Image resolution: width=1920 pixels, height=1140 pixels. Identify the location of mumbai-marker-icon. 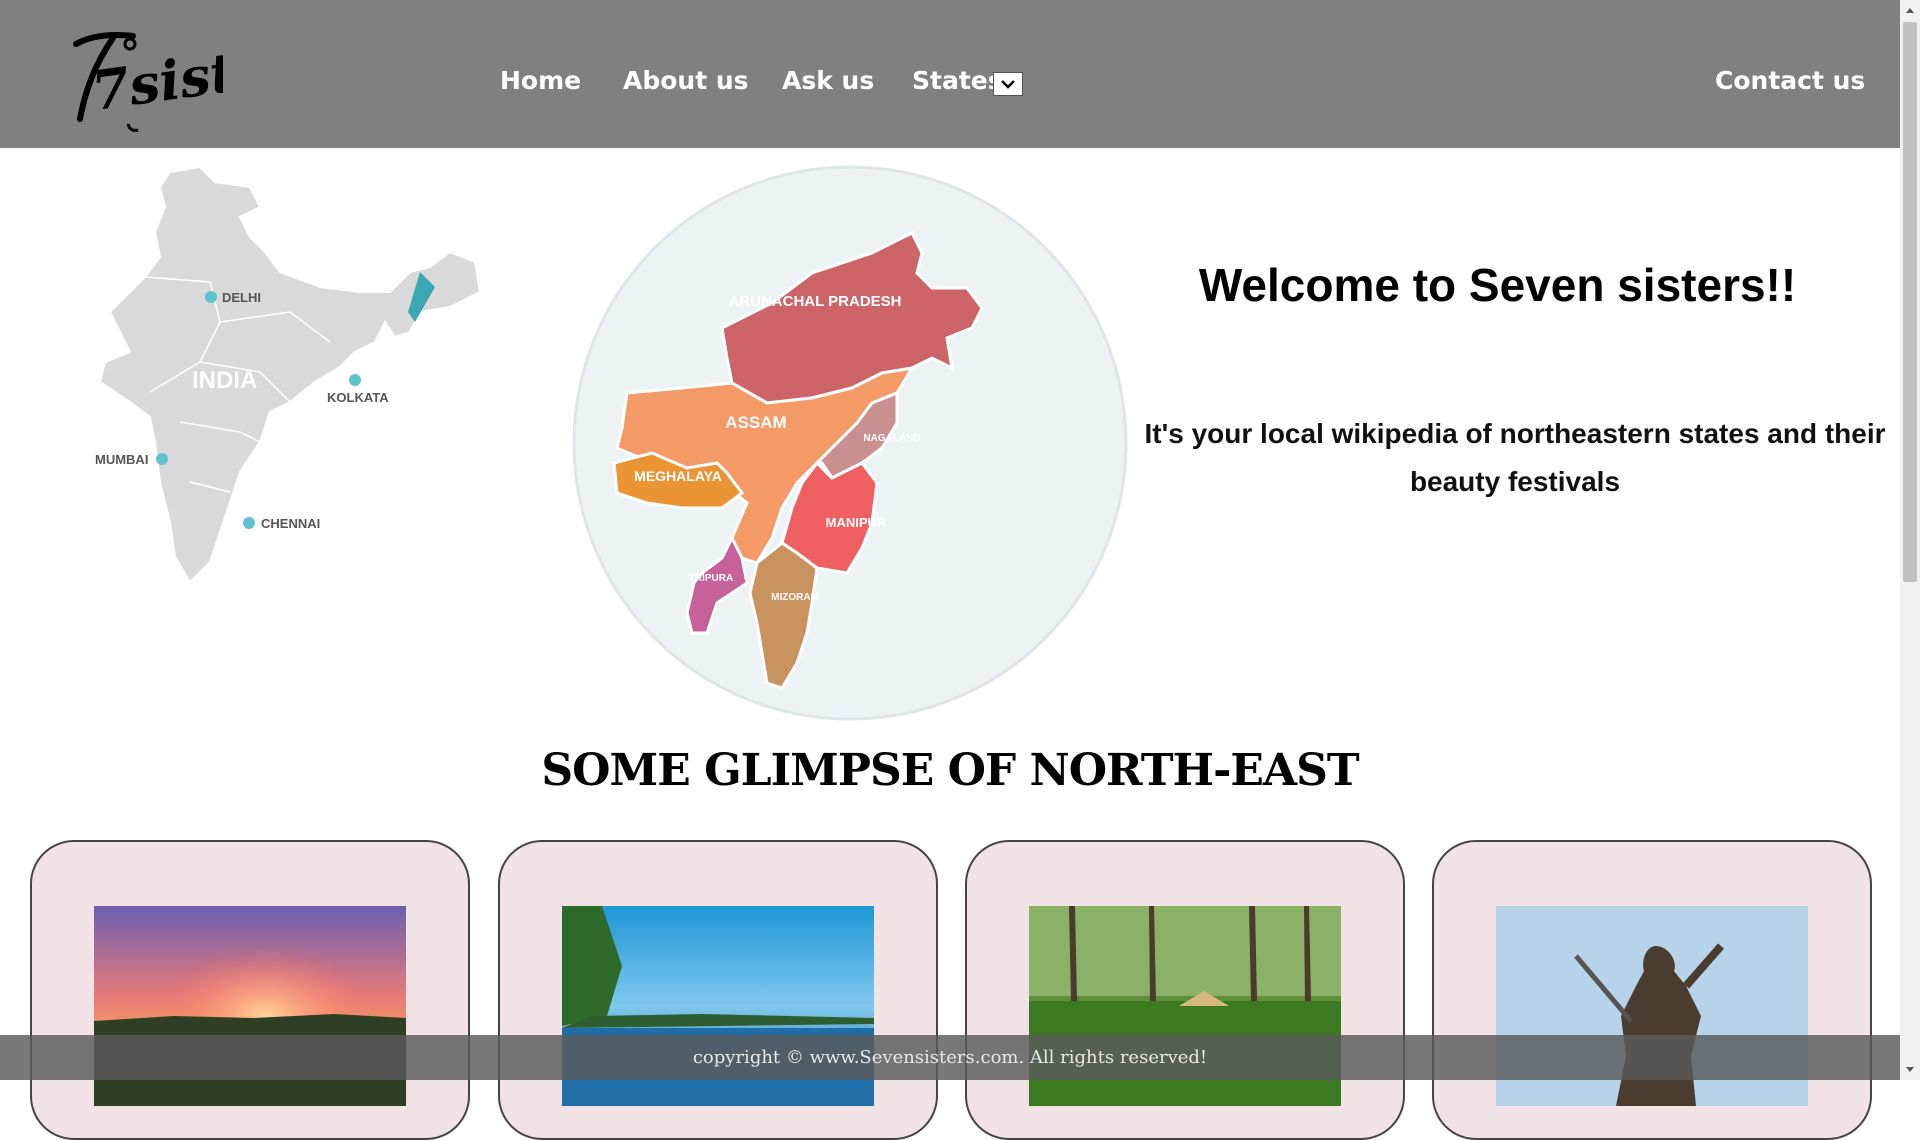
(162, 459).